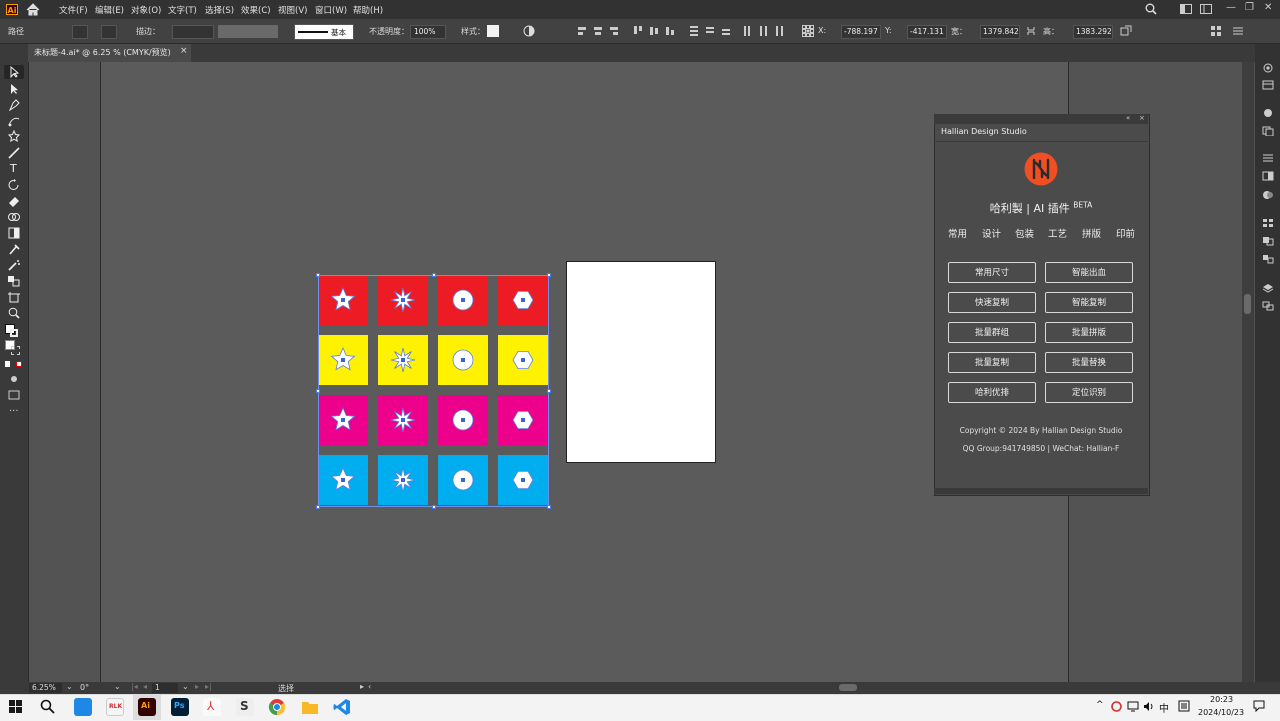 The height and width of the screenshot is (721, 1280). What do you see at coordinates (14, 249) in the screenshot?
I see `eyedropper-tool-icon` at bounding box center [14, 249].